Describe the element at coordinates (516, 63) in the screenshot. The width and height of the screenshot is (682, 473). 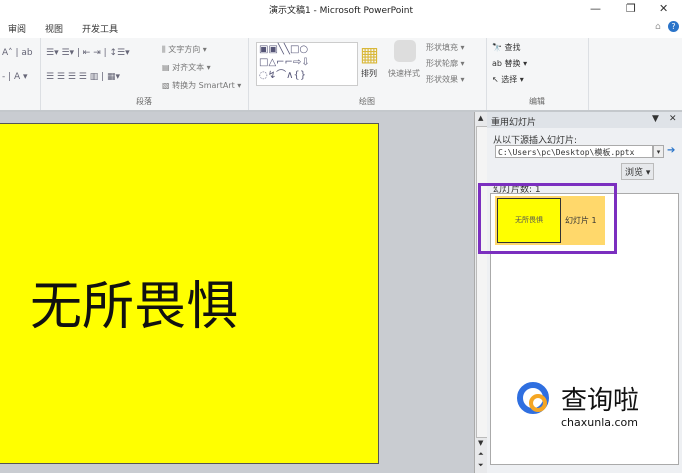
I see `replace-label: 替换 ▾` at that location.